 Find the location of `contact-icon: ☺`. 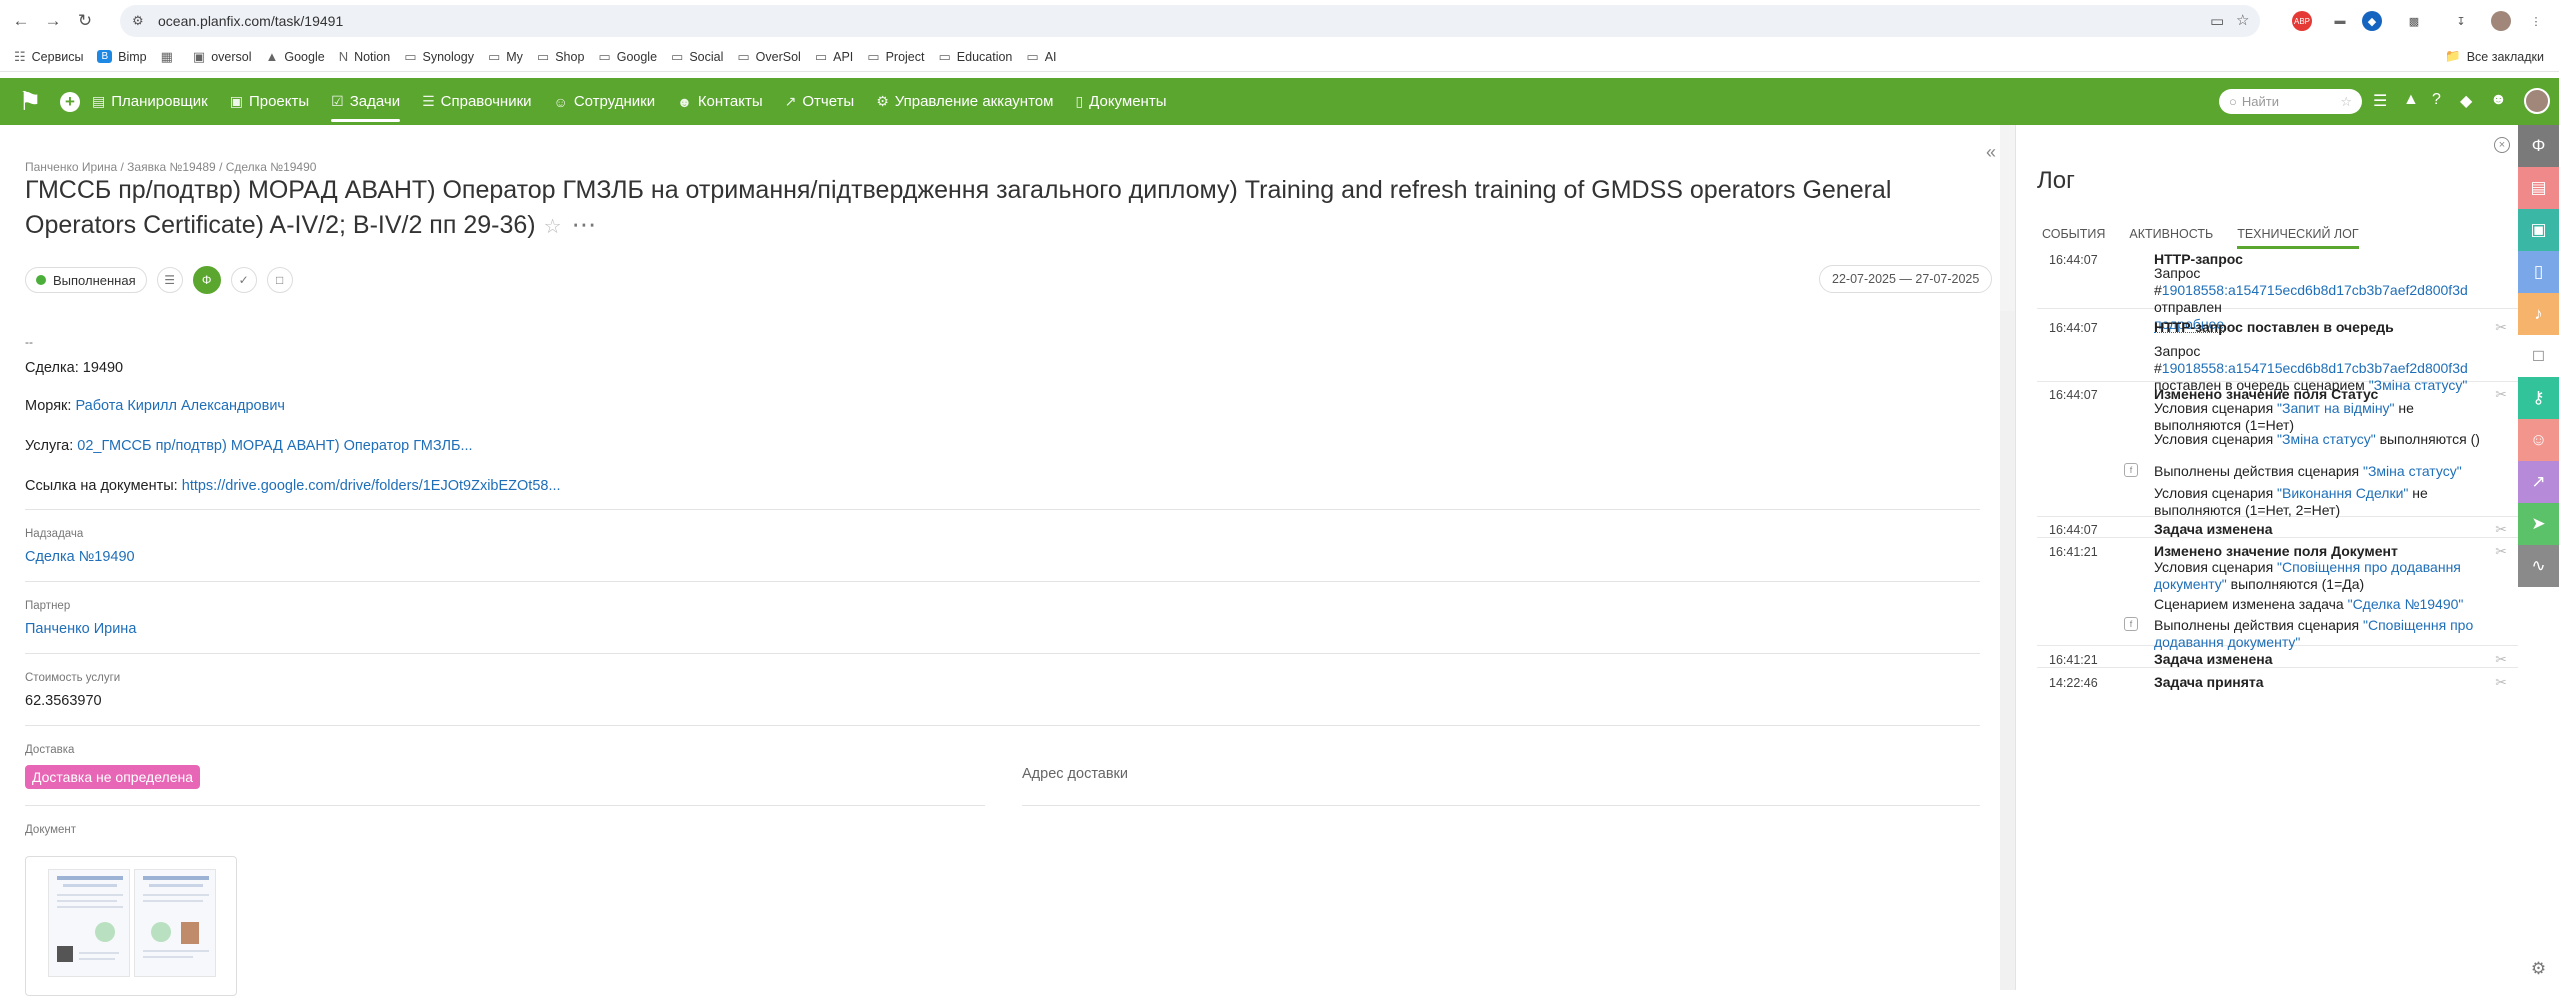

contact-icon: ☺ is located at coordinates (2538, 440).